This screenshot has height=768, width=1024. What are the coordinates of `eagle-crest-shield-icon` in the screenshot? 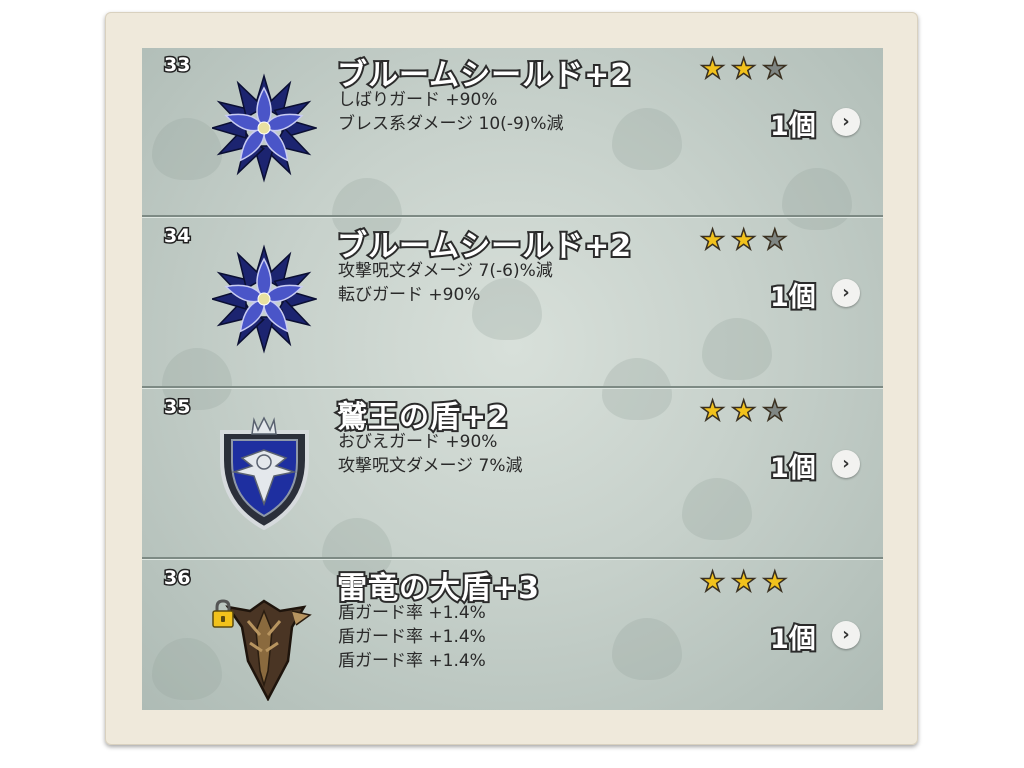 It's located at (264, 473).